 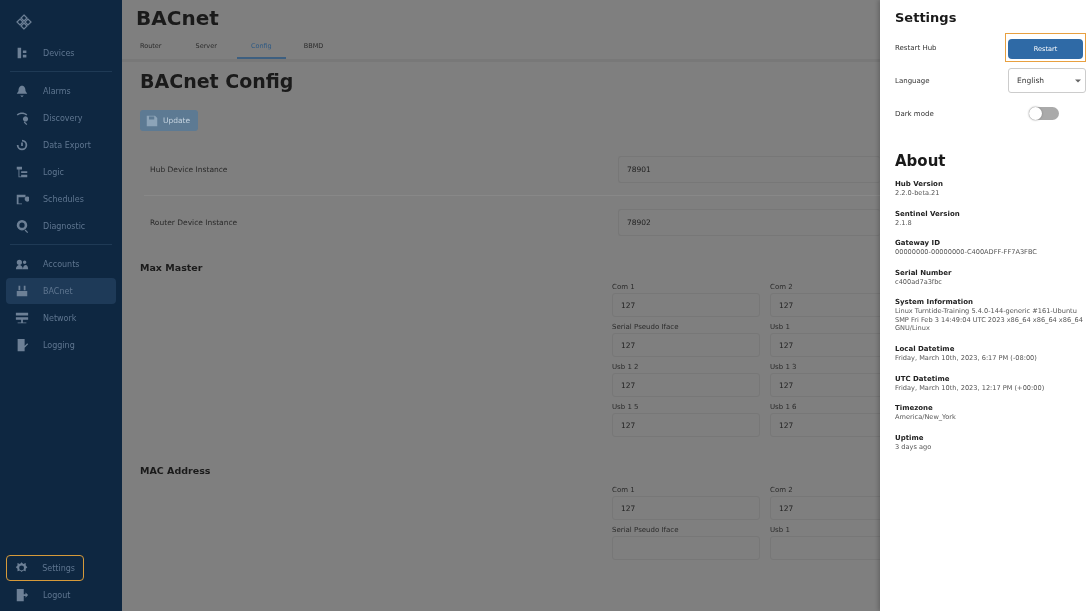 I want to click on sidebar-item: Logic, so click(x=61, y=172).